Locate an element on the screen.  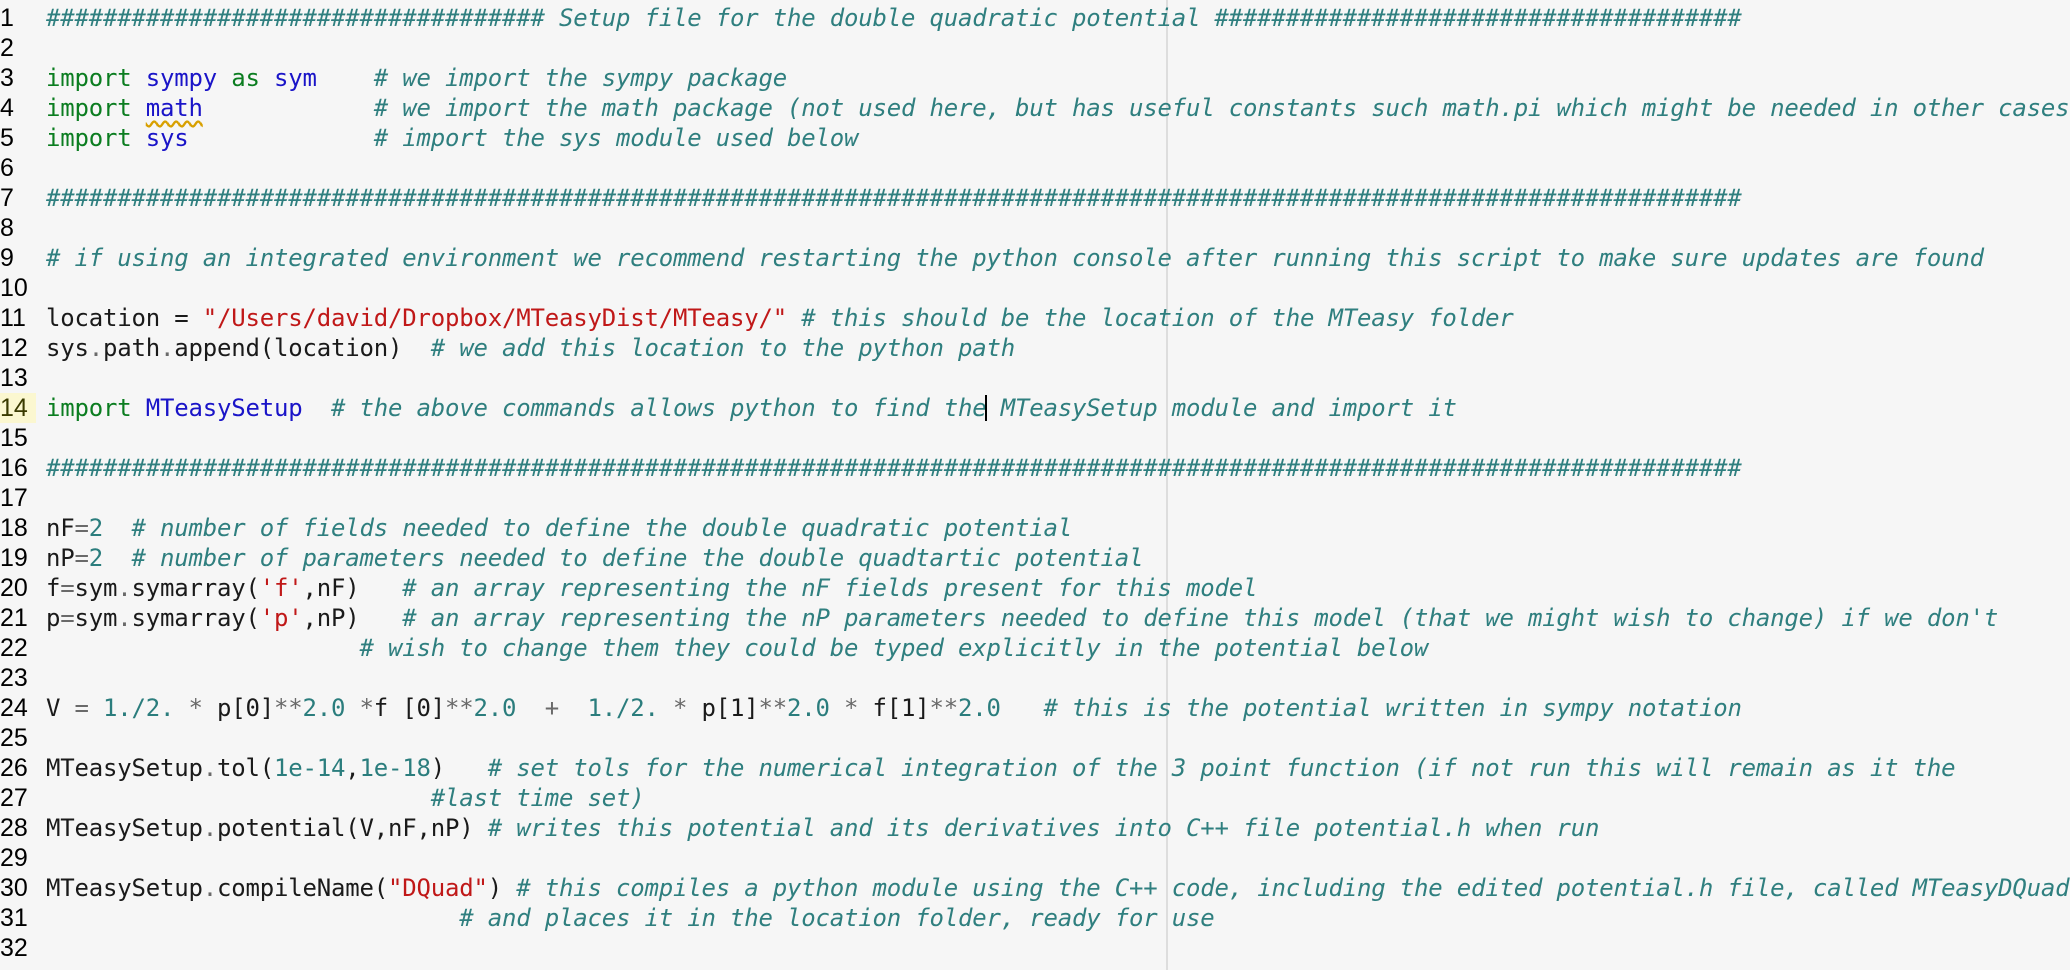
code-token: location = is located at coordinates (124, 318).